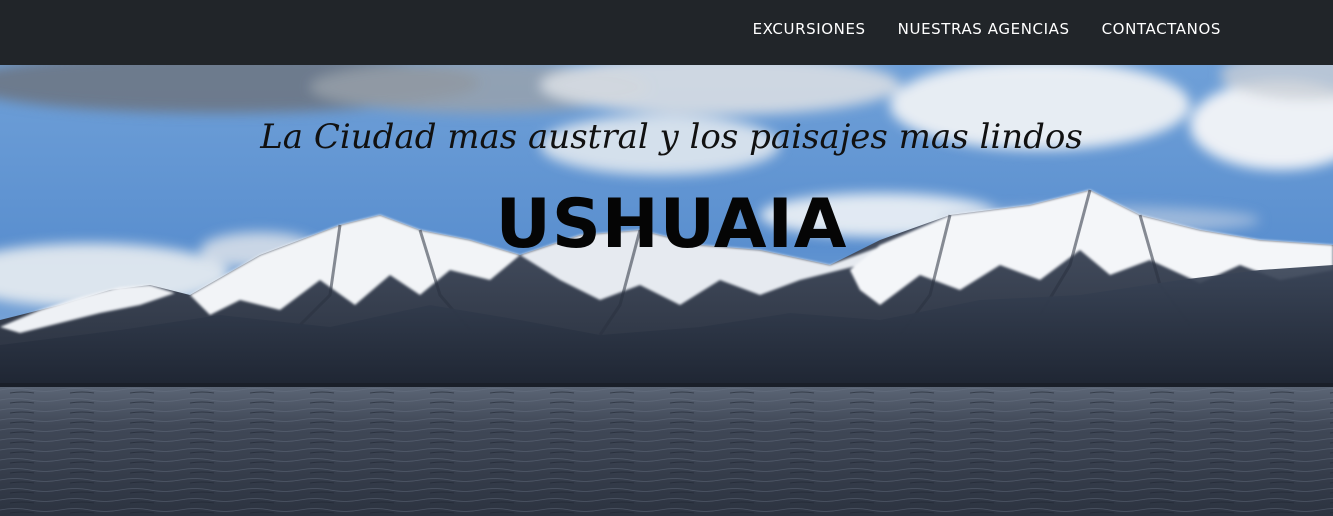  I want to click on nav-link-contactanos: CONTACTANOS, so click(1161, 29).